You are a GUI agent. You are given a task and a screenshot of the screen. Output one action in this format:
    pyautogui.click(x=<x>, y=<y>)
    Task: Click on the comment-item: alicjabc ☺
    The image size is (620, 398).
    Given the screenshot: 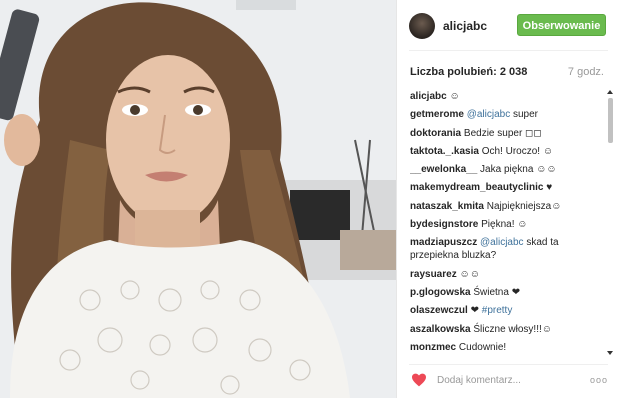 What is the action you would take?
    pyautogui.click(x=505, y=96)
    